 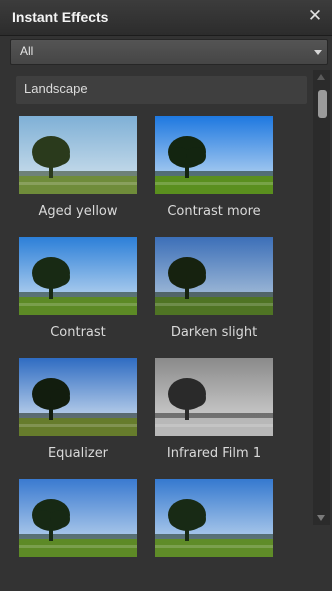 I want to click on effect-label: Aged yellow, so click(x=78, y=211).